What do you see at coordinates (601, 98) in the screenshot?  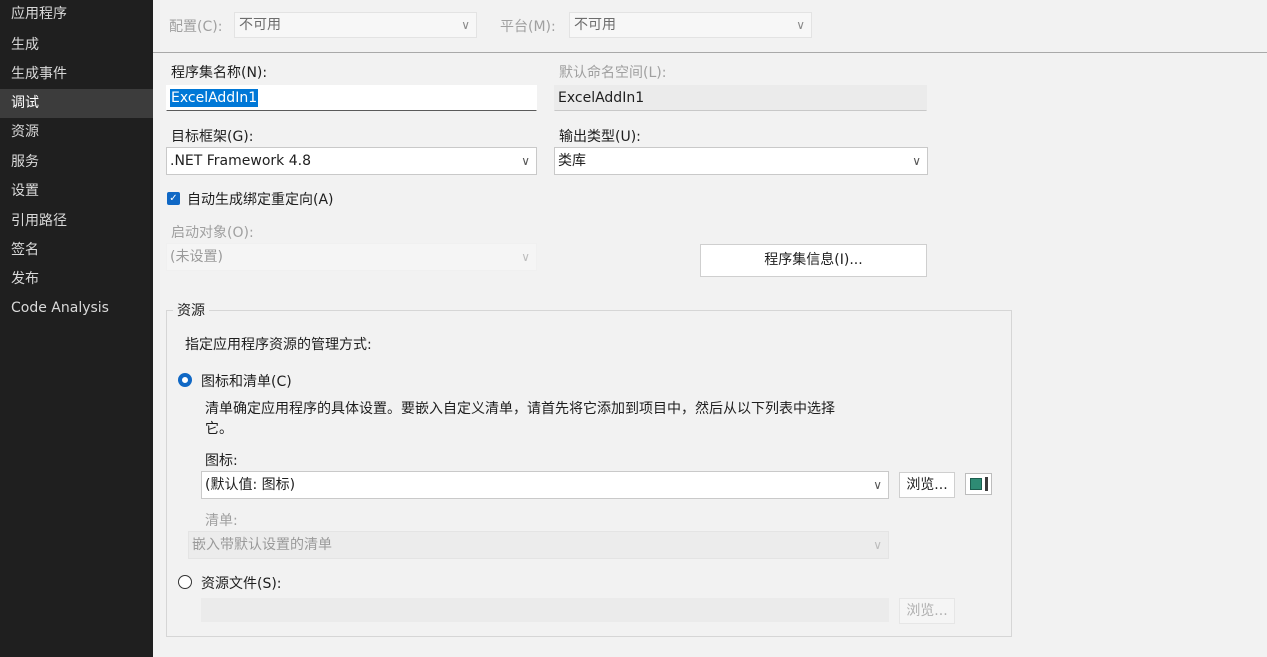 I see `default-namespace-value: ExcelAddIn1` at bounding box center [601, 98].